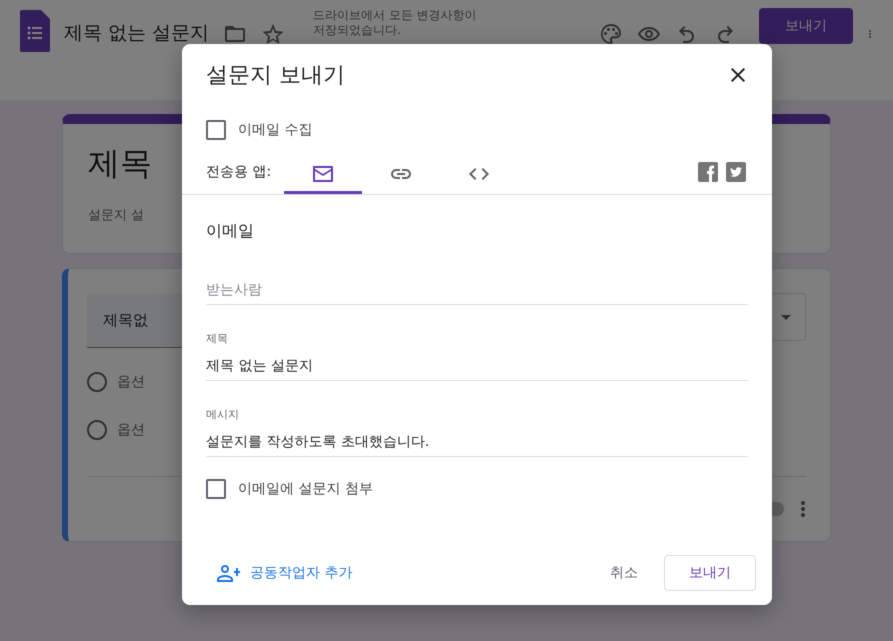 The height and width of the screenshot is (641, 893). What do you see at coordinates (230, 231) in the screenshot?
I see `section-title: 이메일` at bounding box center [230, 231].